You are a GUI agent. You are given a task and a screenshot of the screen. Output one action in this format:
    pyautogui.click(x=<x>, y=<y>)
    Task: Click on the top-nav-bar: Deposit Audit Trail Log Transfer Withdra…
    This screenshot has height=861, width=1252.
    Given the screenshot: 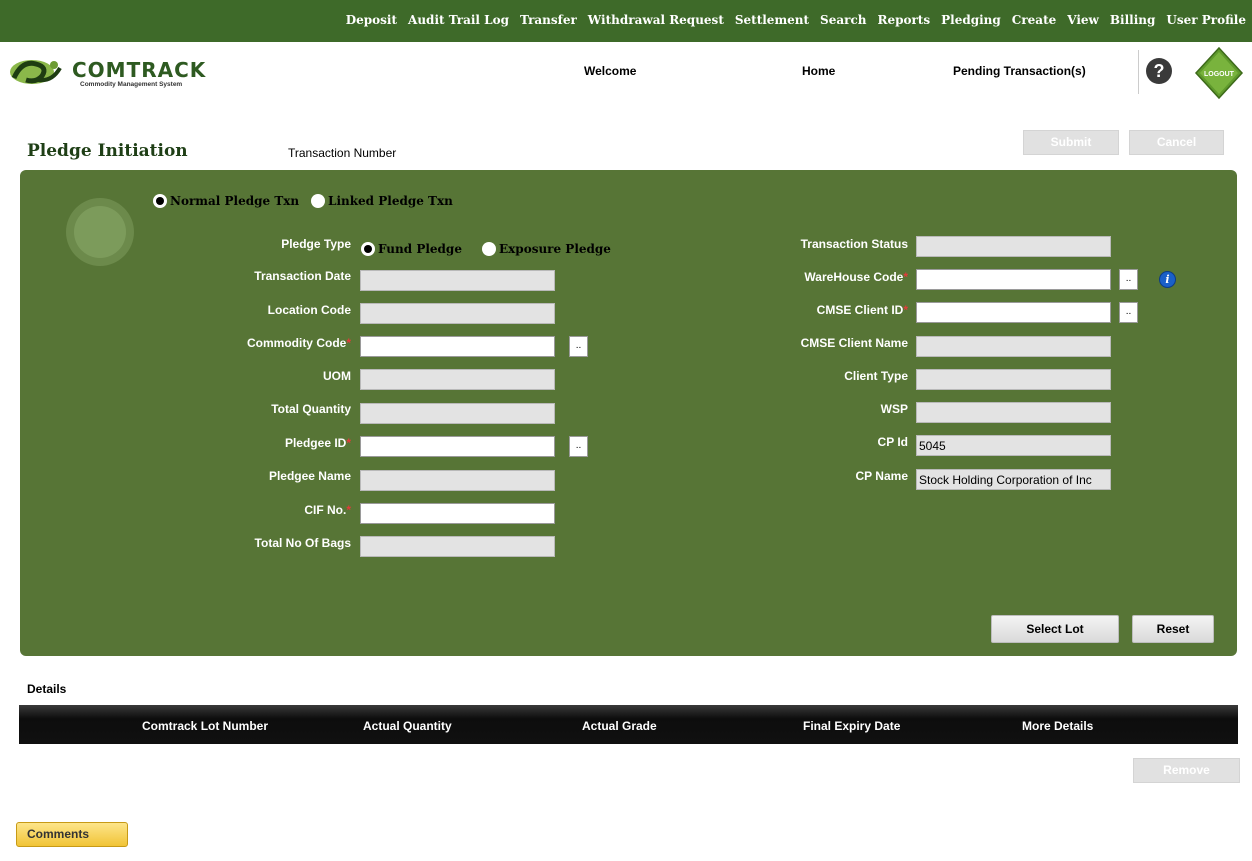 What is the action you would take?
    pyautogui.click(x=626, y=21)
    